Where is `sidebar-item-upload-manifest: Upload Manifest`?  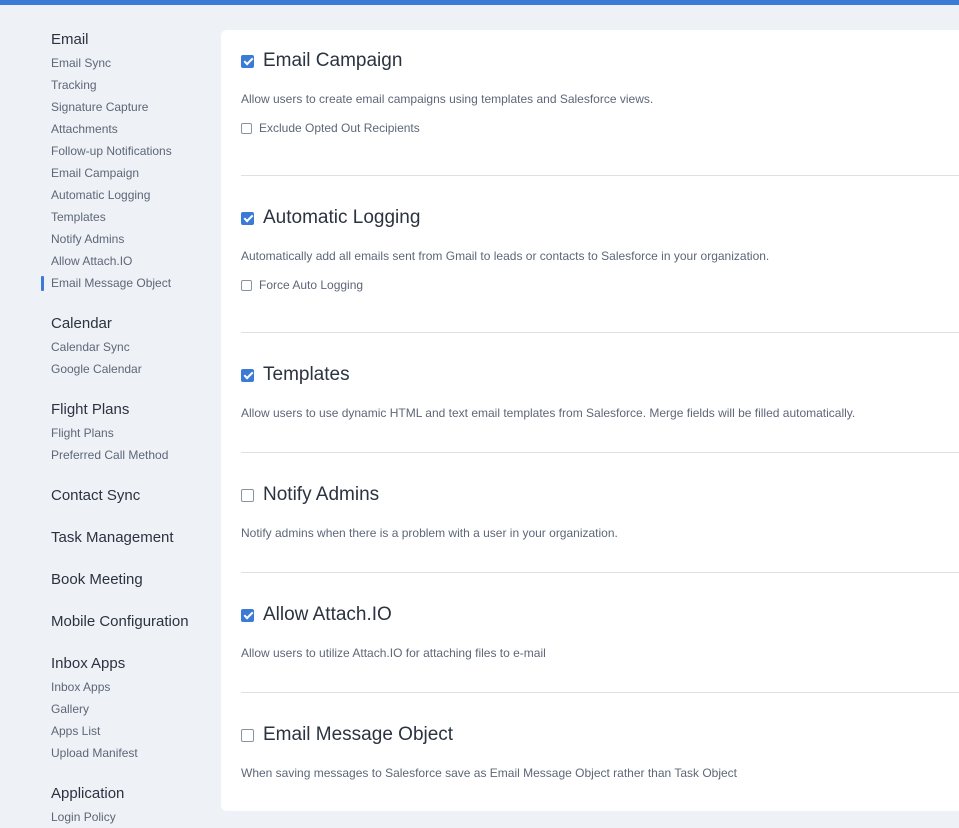 sidebar-item-upload-manifest: Upload Manifest is located at coordinates (94, 753).